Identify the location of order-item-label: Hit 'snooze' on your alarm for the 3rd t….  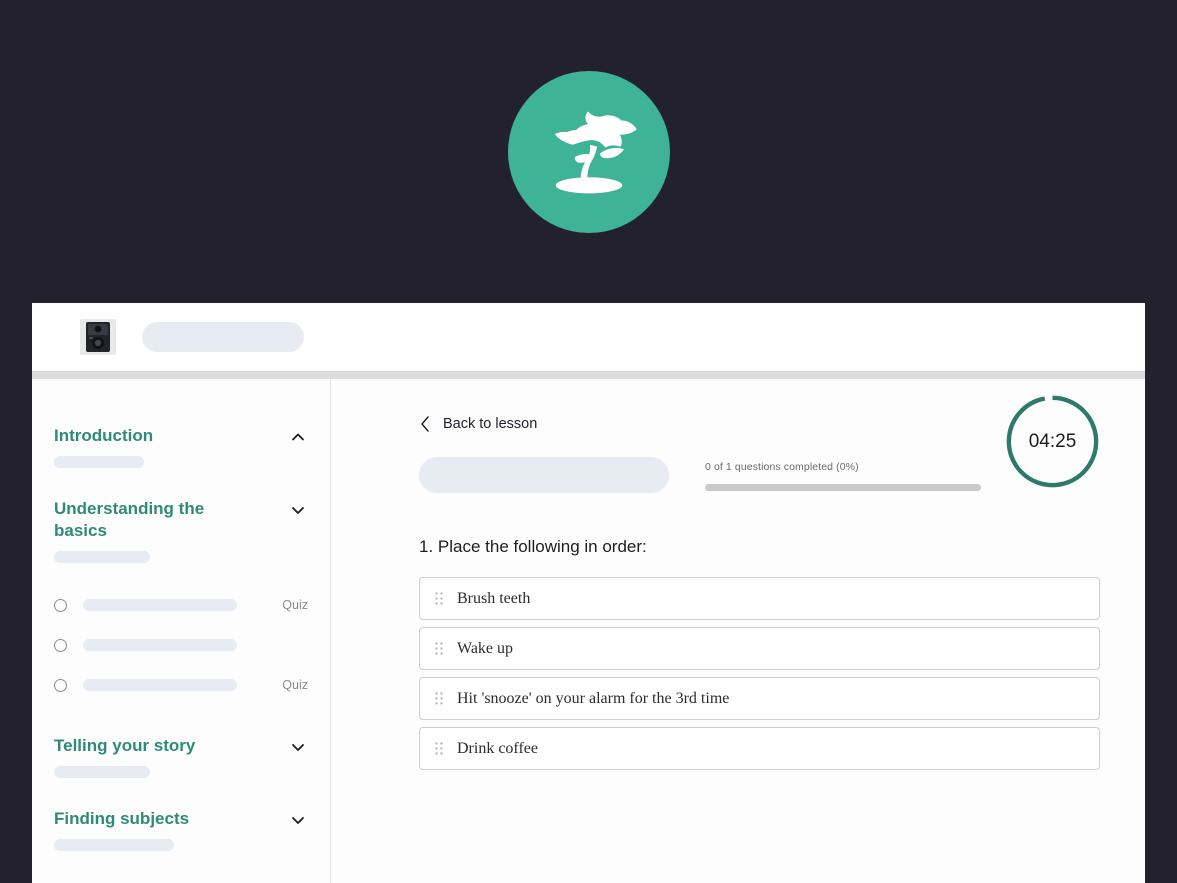
(593, 698).